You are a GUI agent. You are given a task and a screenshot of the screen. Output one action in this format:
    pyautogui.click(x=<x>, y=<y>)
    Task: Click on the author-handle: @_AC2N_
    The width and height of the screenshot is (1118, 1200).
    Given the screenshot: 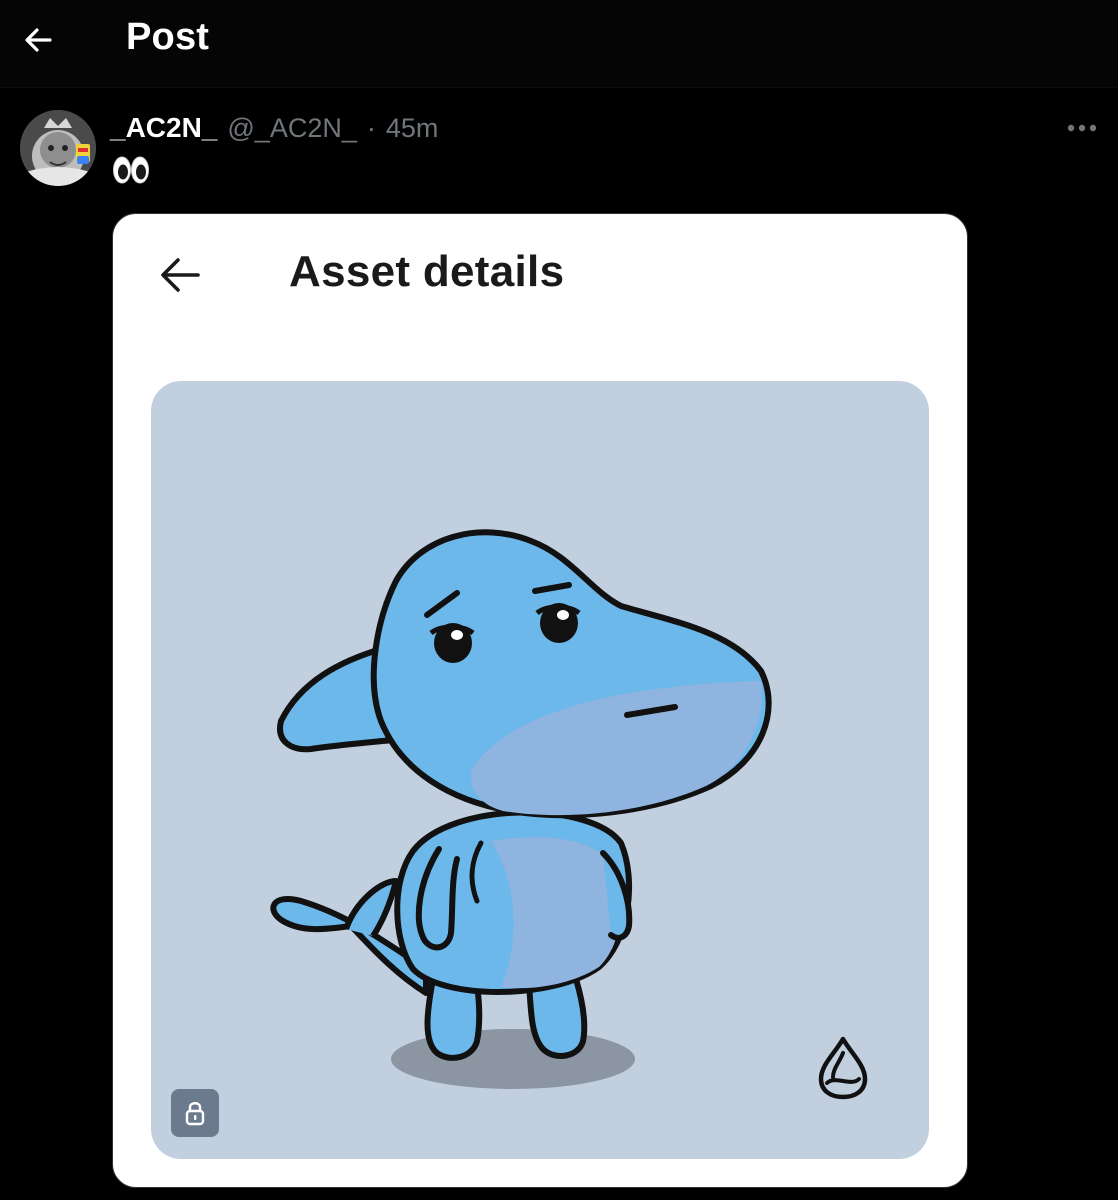 What is the action you would take?
    pyautogui.click(x=291, y=128)
    